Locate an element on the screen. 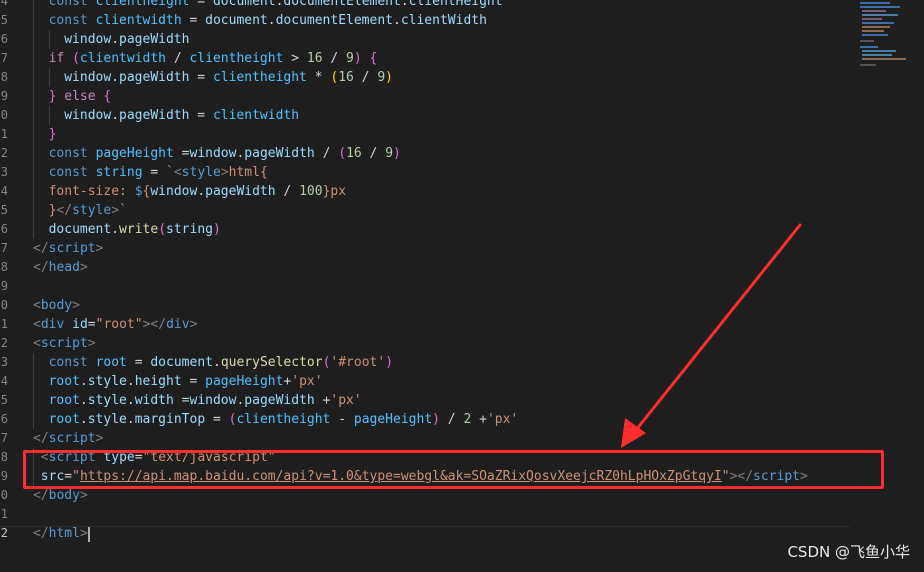 The height and width of the screenshot is (572, 924). annotation-arrow is located at coordinates (711, 335).